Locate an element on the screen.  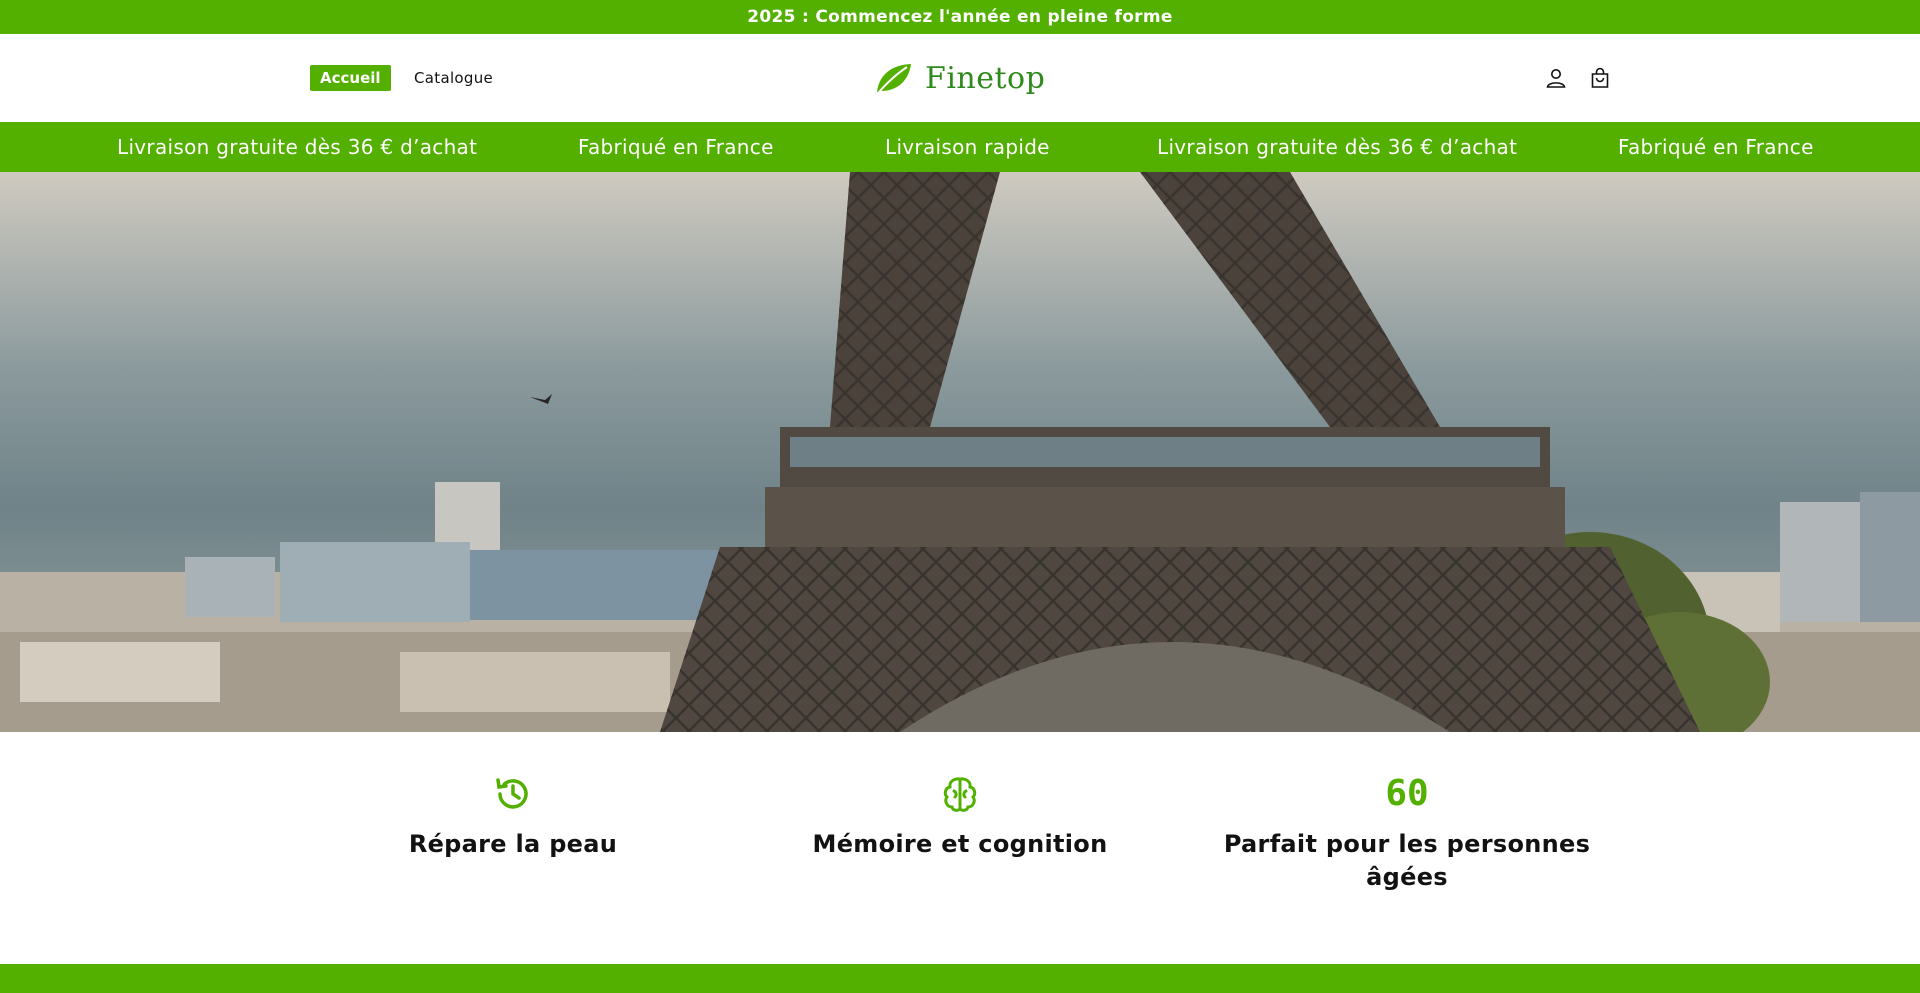
announcement-text: 2025 : Commencez l'année en pleine forme is located at coordinates (960, 17).